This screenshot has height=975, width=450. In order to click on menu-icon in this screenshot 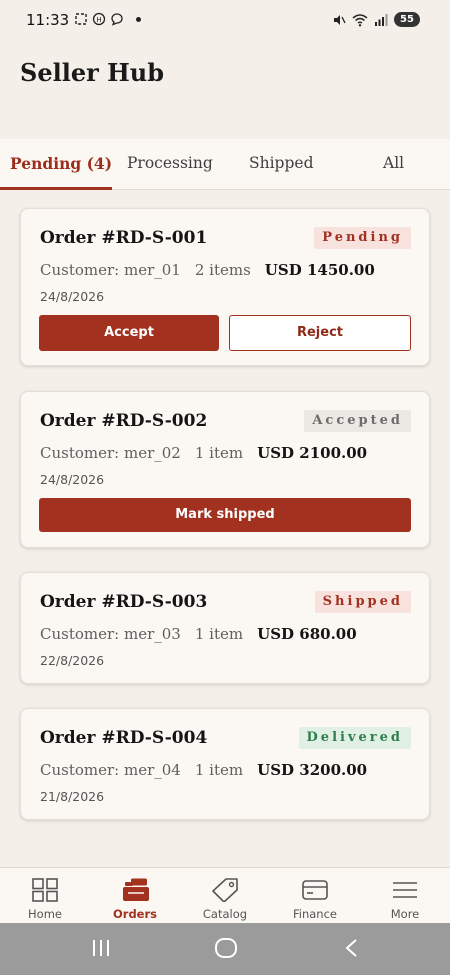, I will do `click(405, 890)`.